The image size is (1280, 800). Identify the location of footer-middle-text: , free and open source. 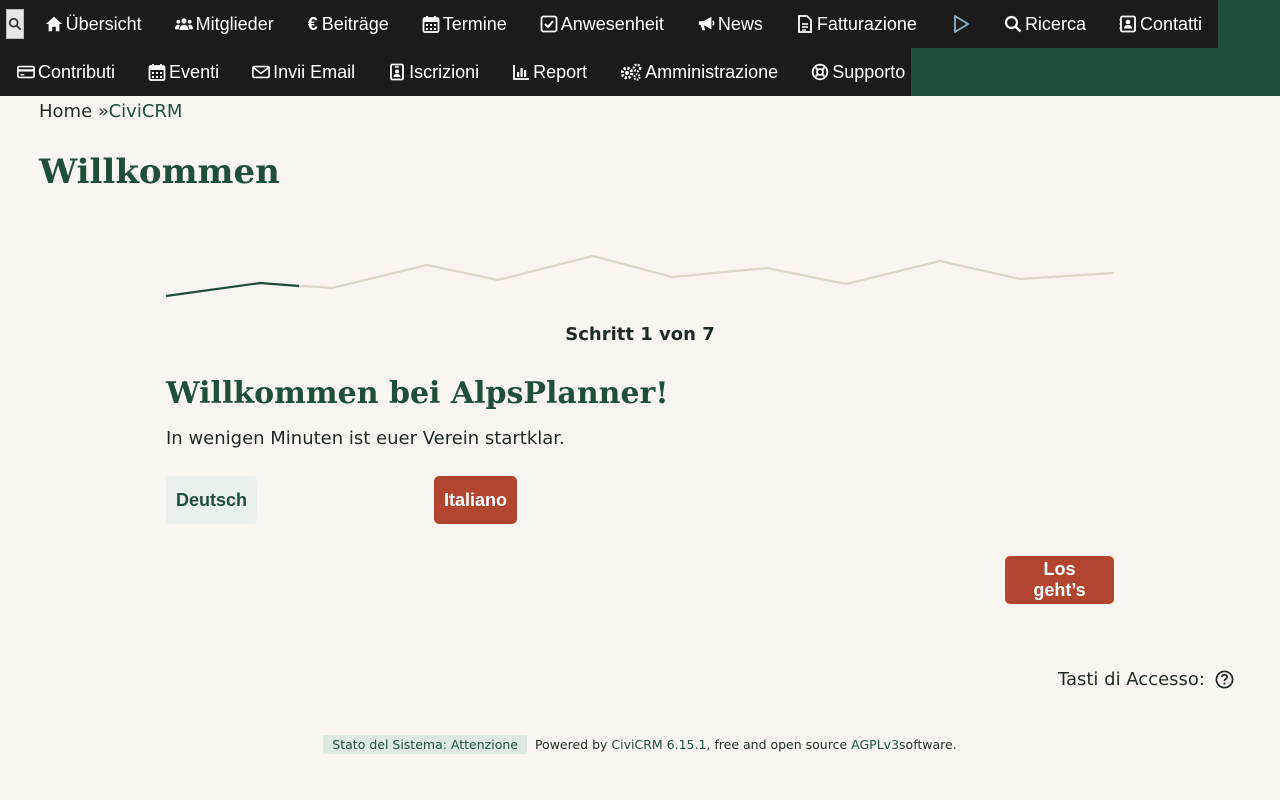
(777, 744).